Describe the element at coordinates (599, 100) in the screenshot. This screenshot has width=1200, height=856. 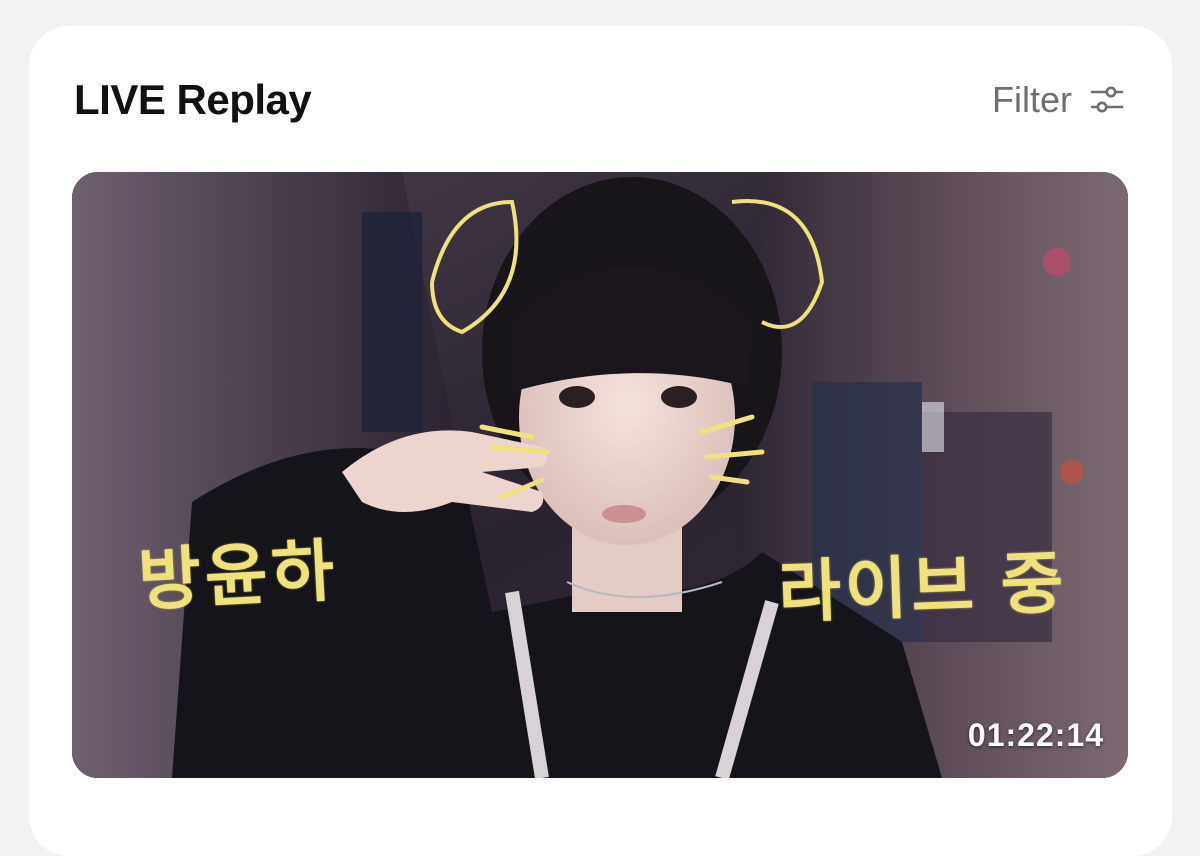
I see `section-header: LIVE Replay Filter` at that location.